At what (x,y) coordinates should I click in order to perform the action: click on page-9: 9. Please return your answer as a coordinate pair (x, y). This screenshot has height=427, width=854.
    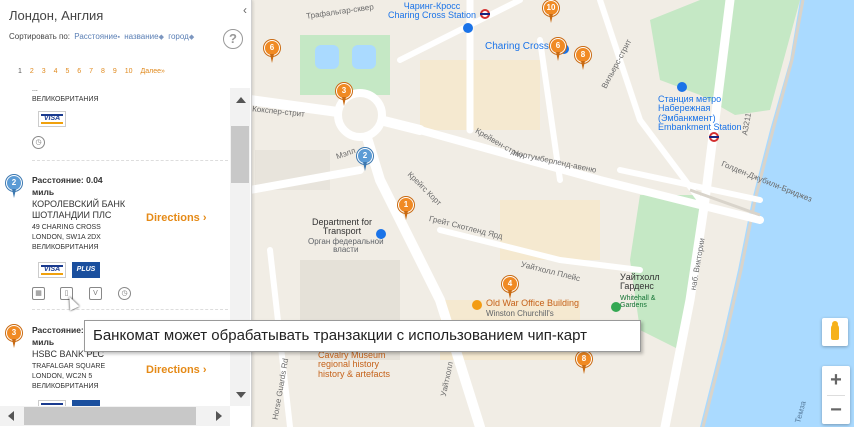
    Looking at the image, I should click on (115, 71).